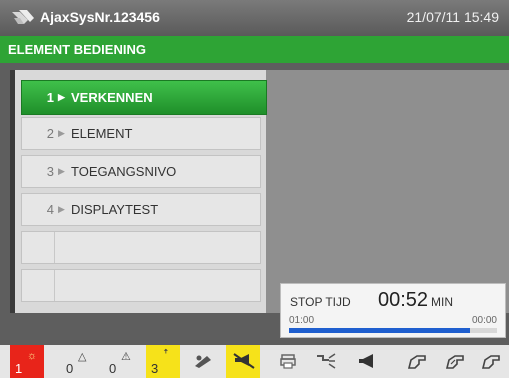 This screenshot has height=378, width=509. I want to click on status-printer, so click(289, 361).